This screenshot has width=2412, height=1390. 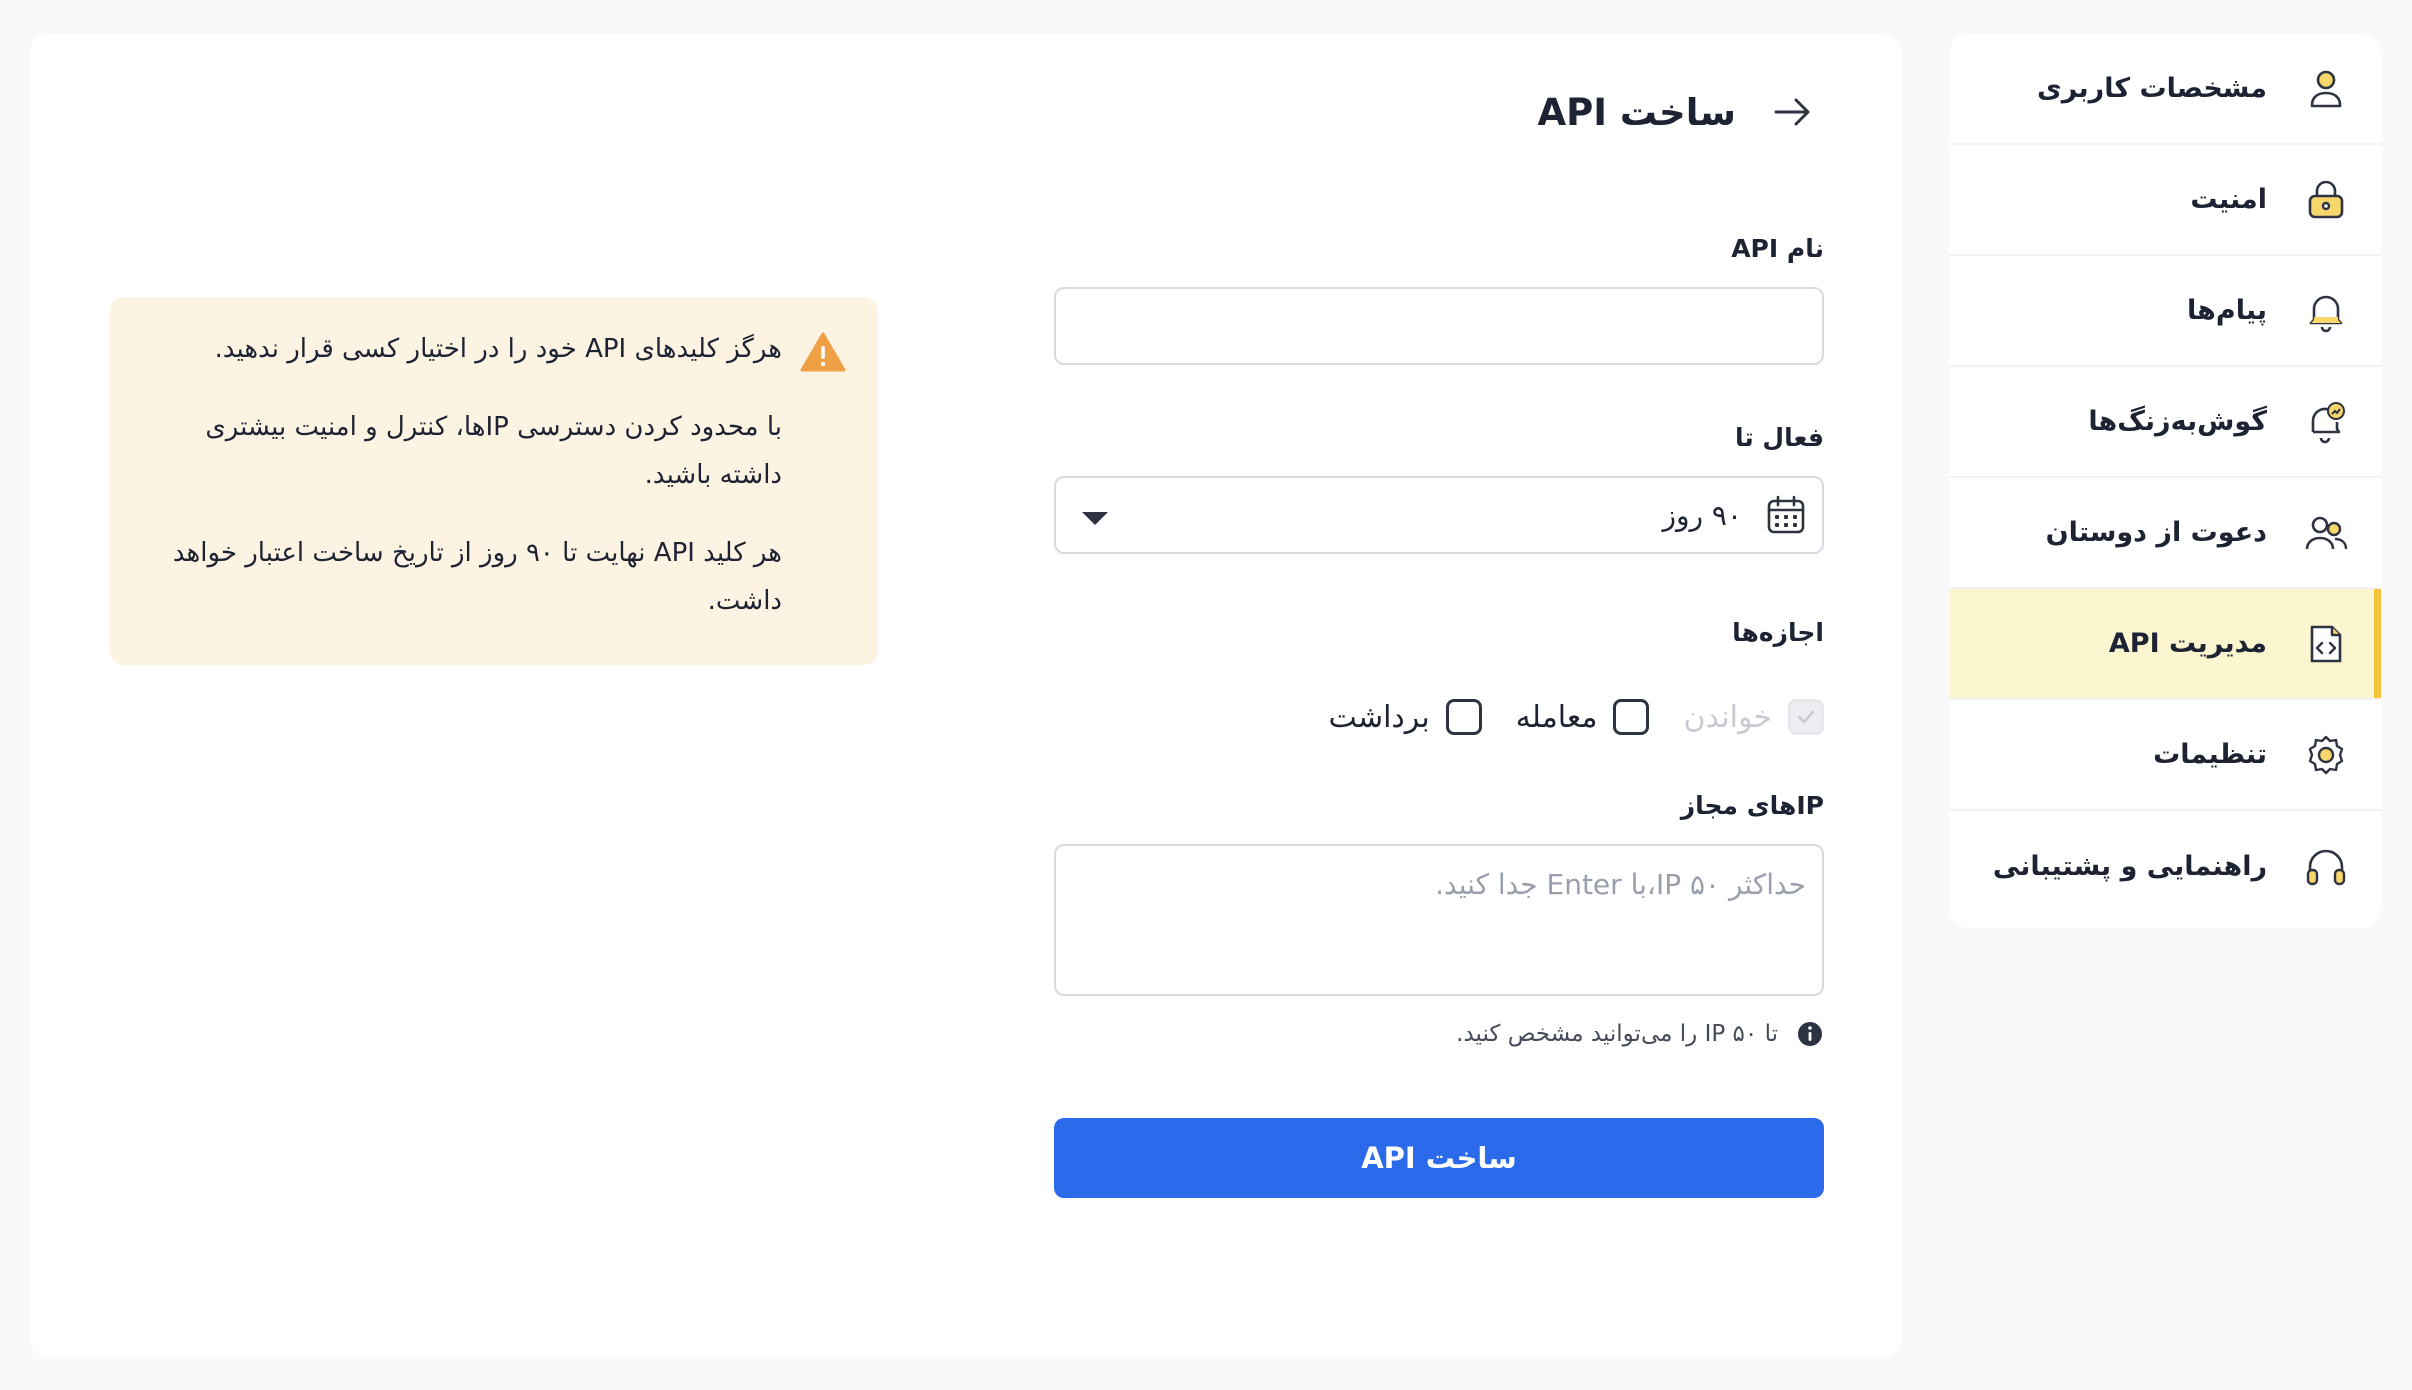 I want to click on permission-withdraw: برداشت, so click(x=1405, y=717).